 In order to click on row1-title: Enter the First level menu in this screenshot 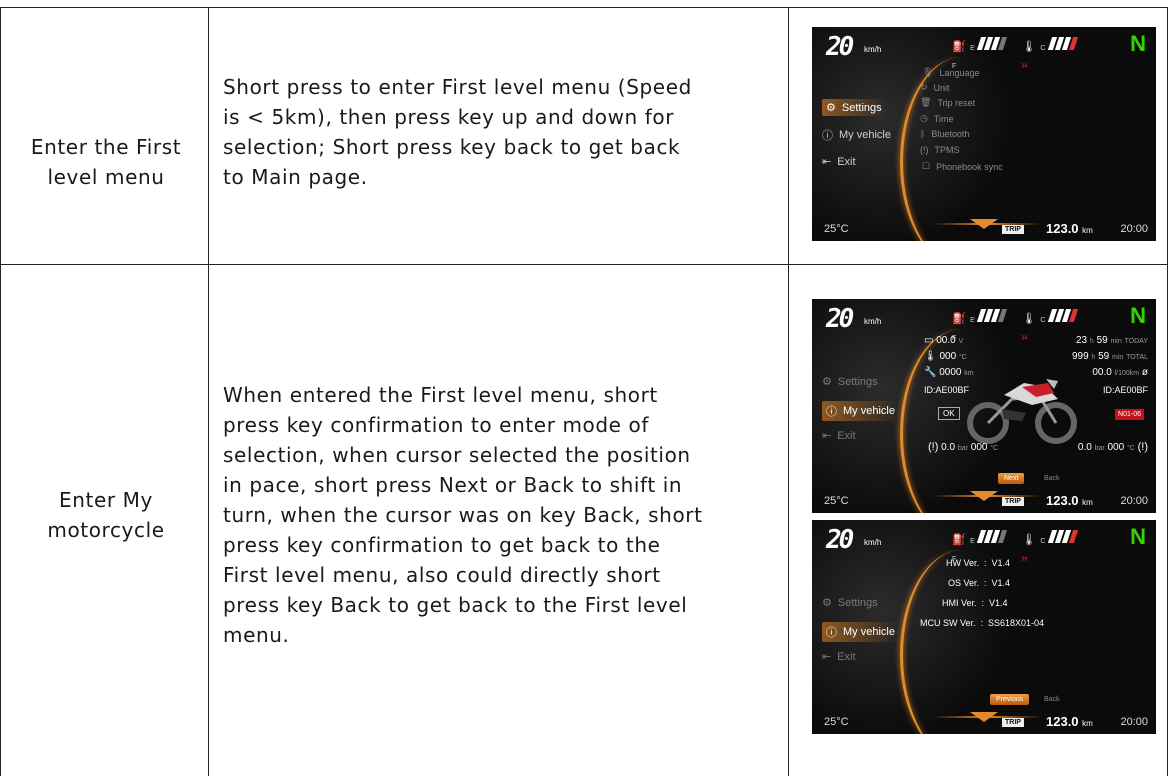, I will do `click(106, 162)`.